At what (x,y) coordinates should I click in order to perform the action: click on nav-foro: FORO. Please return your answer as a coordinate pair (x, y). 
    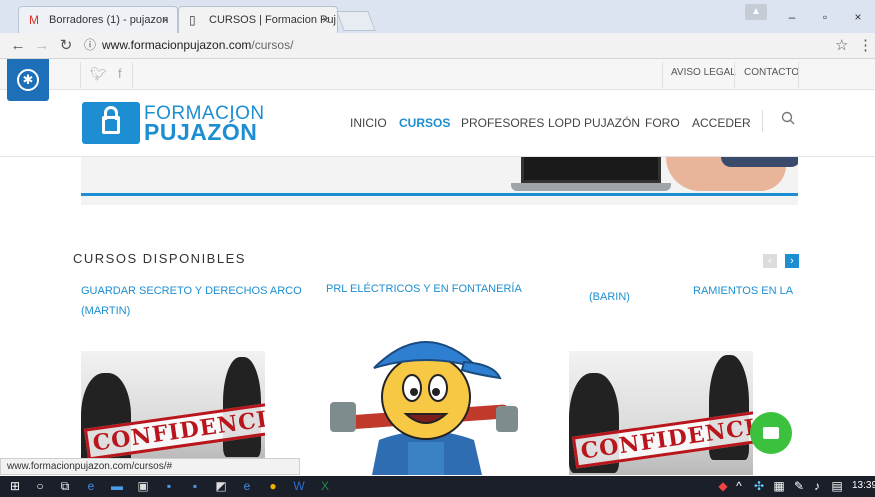
    Looking at the image, I should click on (662, 123).